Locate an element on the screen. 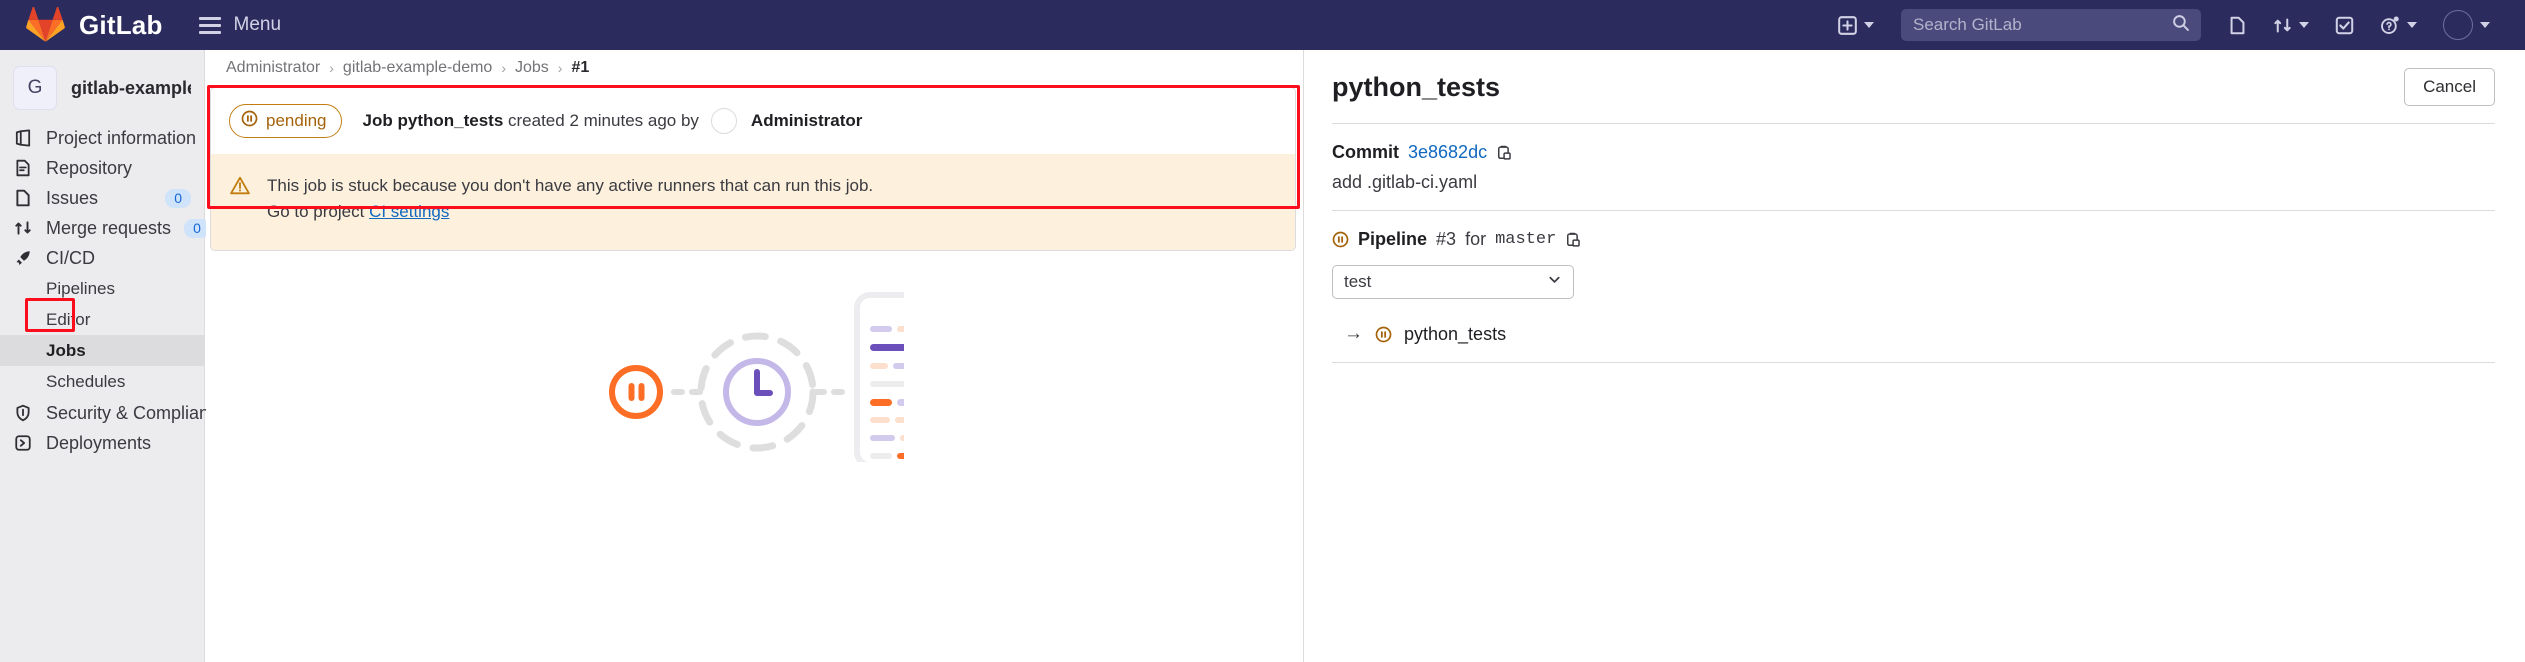 The width and height of the screenshot is (2525, 662). gitlab-logo-icon is located at coordinates (45, 24).